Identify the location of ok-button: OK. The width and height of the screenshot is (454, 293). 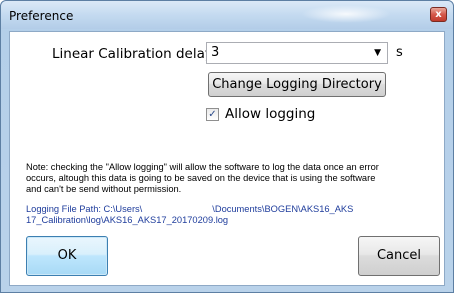
(67, 256).